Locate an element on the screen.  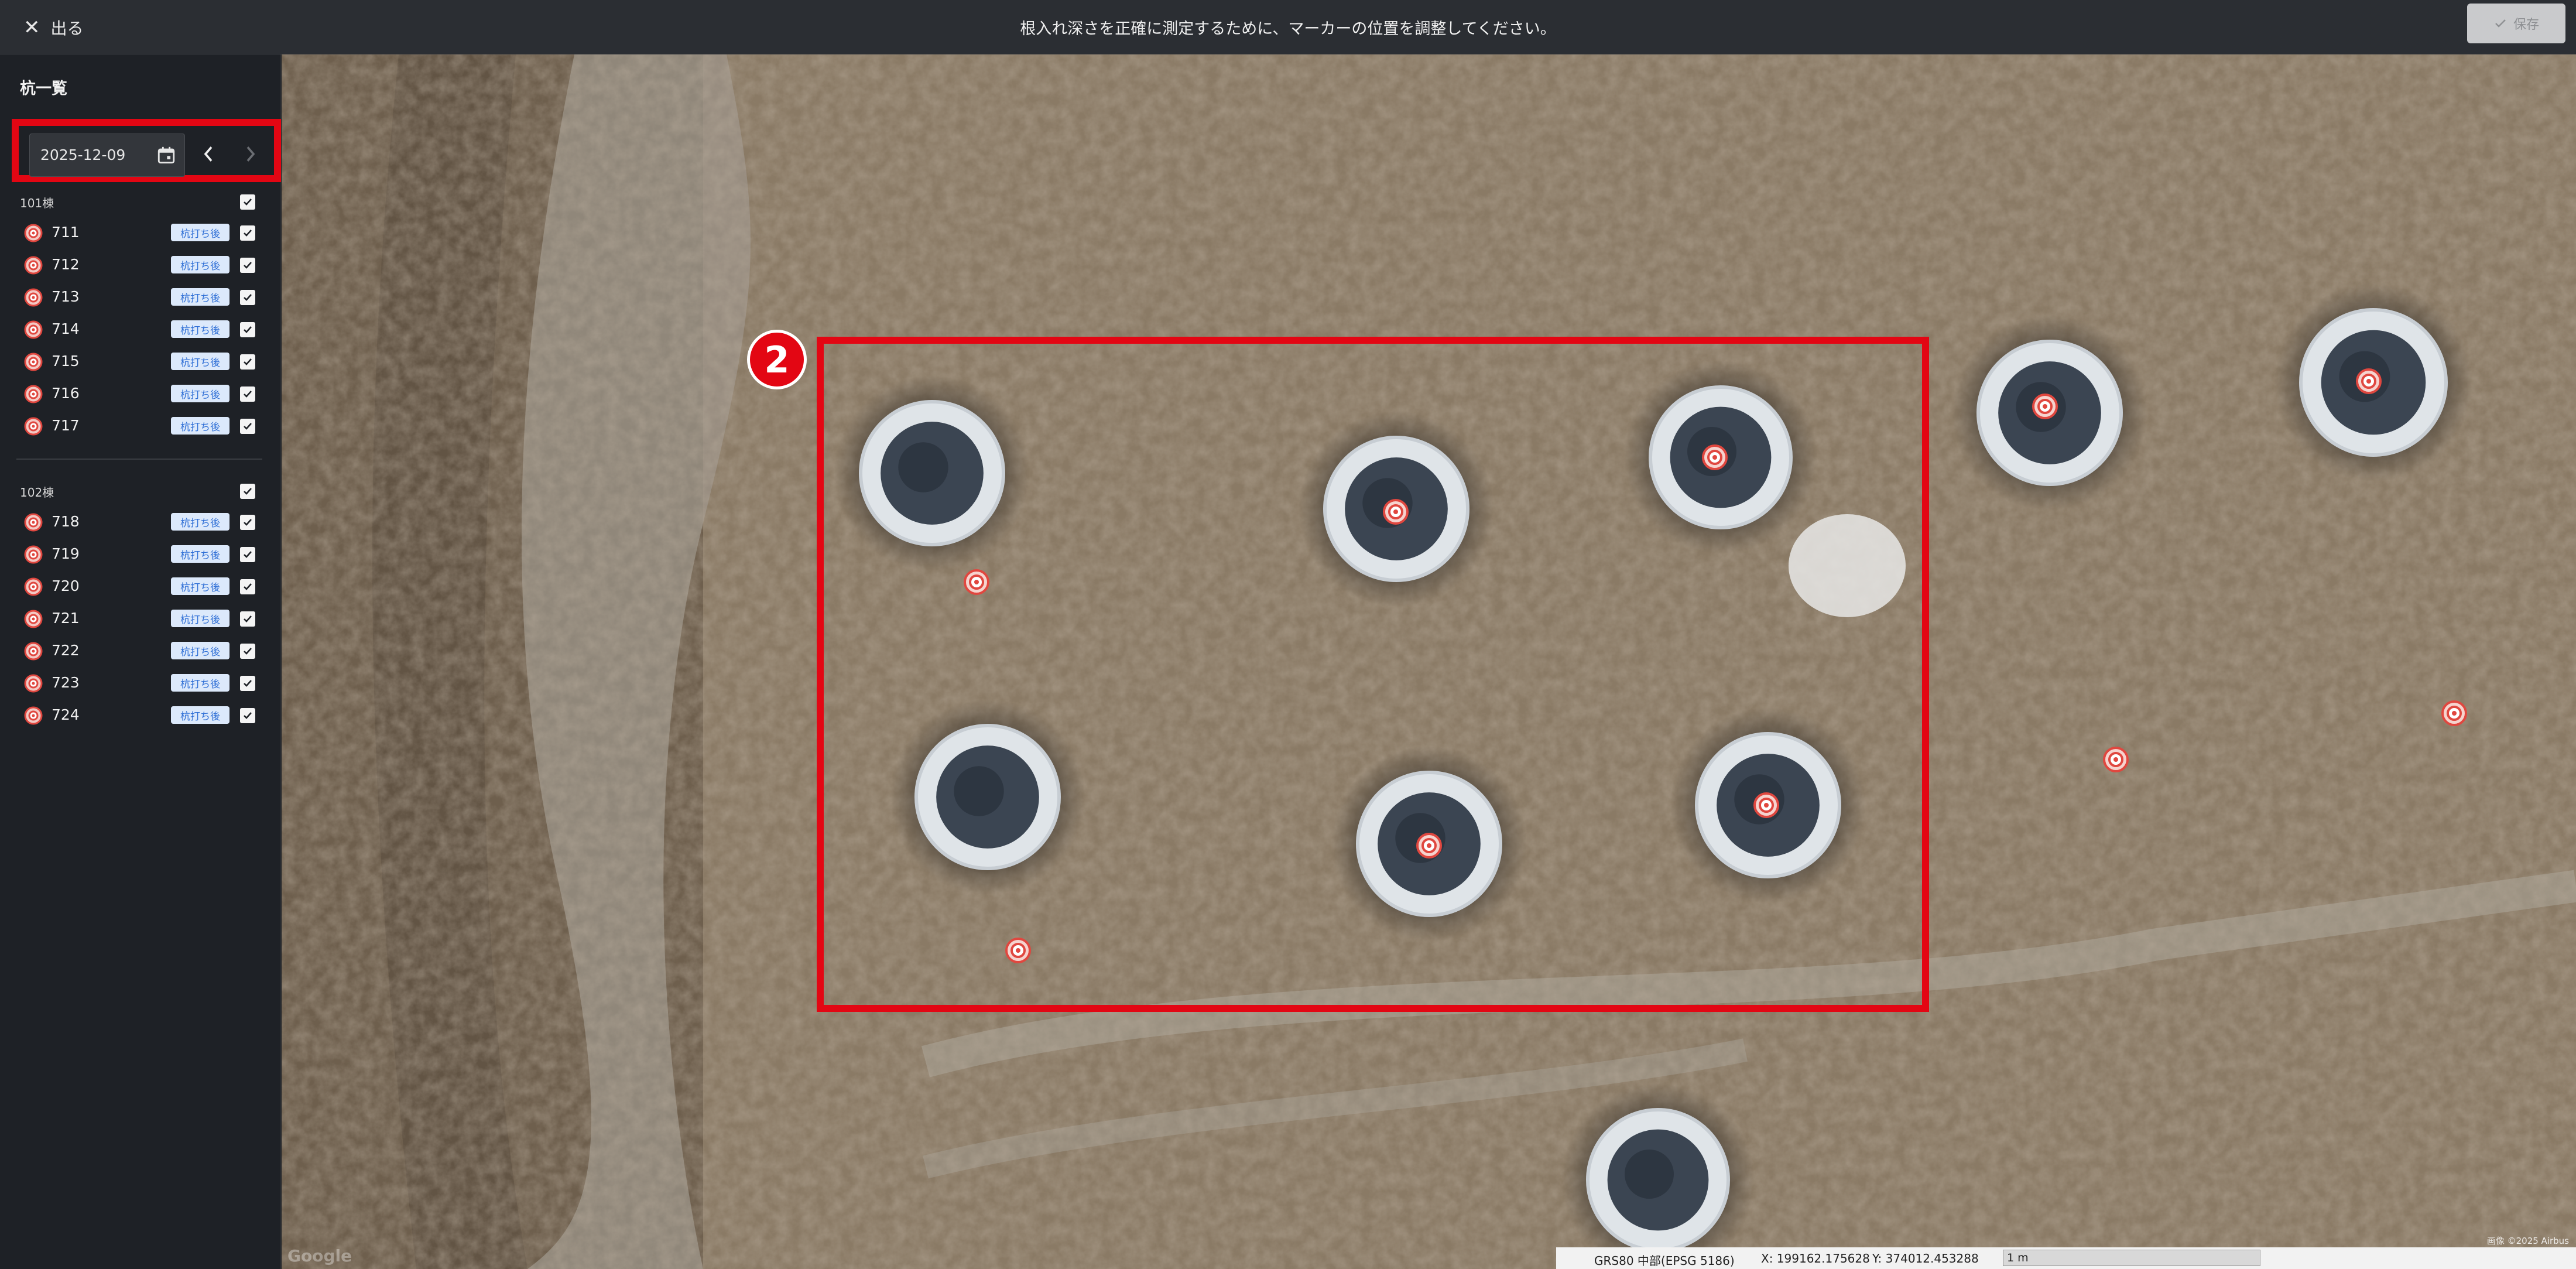
annotation-marker-2: 2 is located at coordinates (777, 359).